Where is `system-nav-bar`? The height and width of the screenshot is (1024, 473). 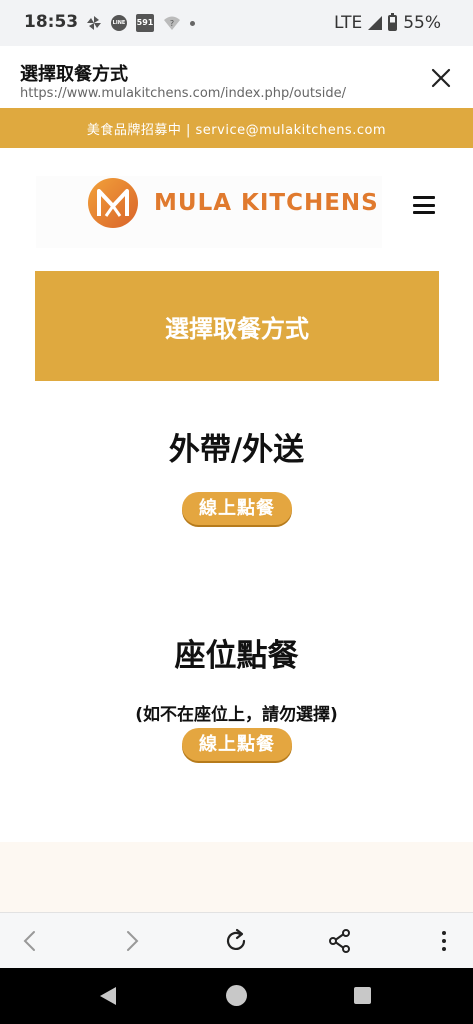 system-nav-bar is located at coordinates (236, 996).